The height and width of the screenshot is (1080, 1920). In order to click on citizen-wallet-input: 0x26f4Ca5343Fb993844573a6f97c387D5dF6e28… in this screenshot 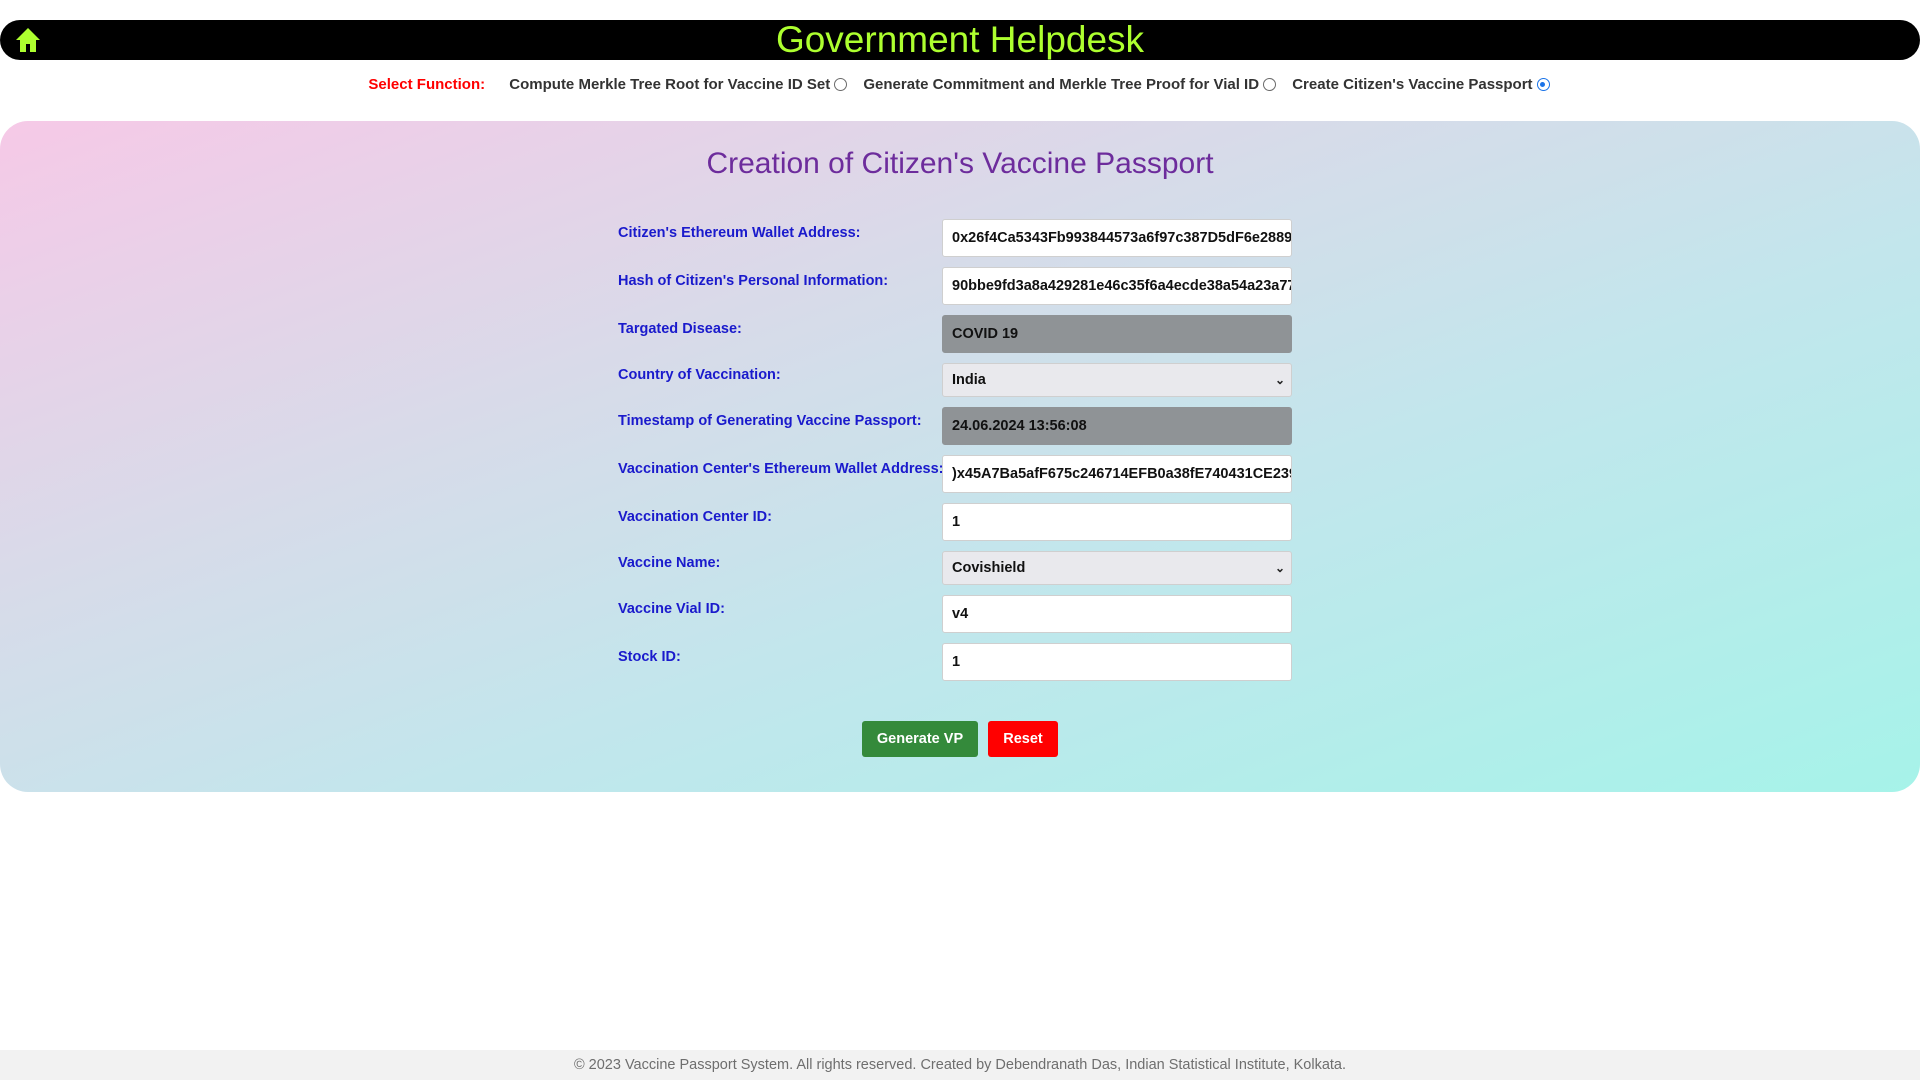, I will do `click(1117, 238)`.